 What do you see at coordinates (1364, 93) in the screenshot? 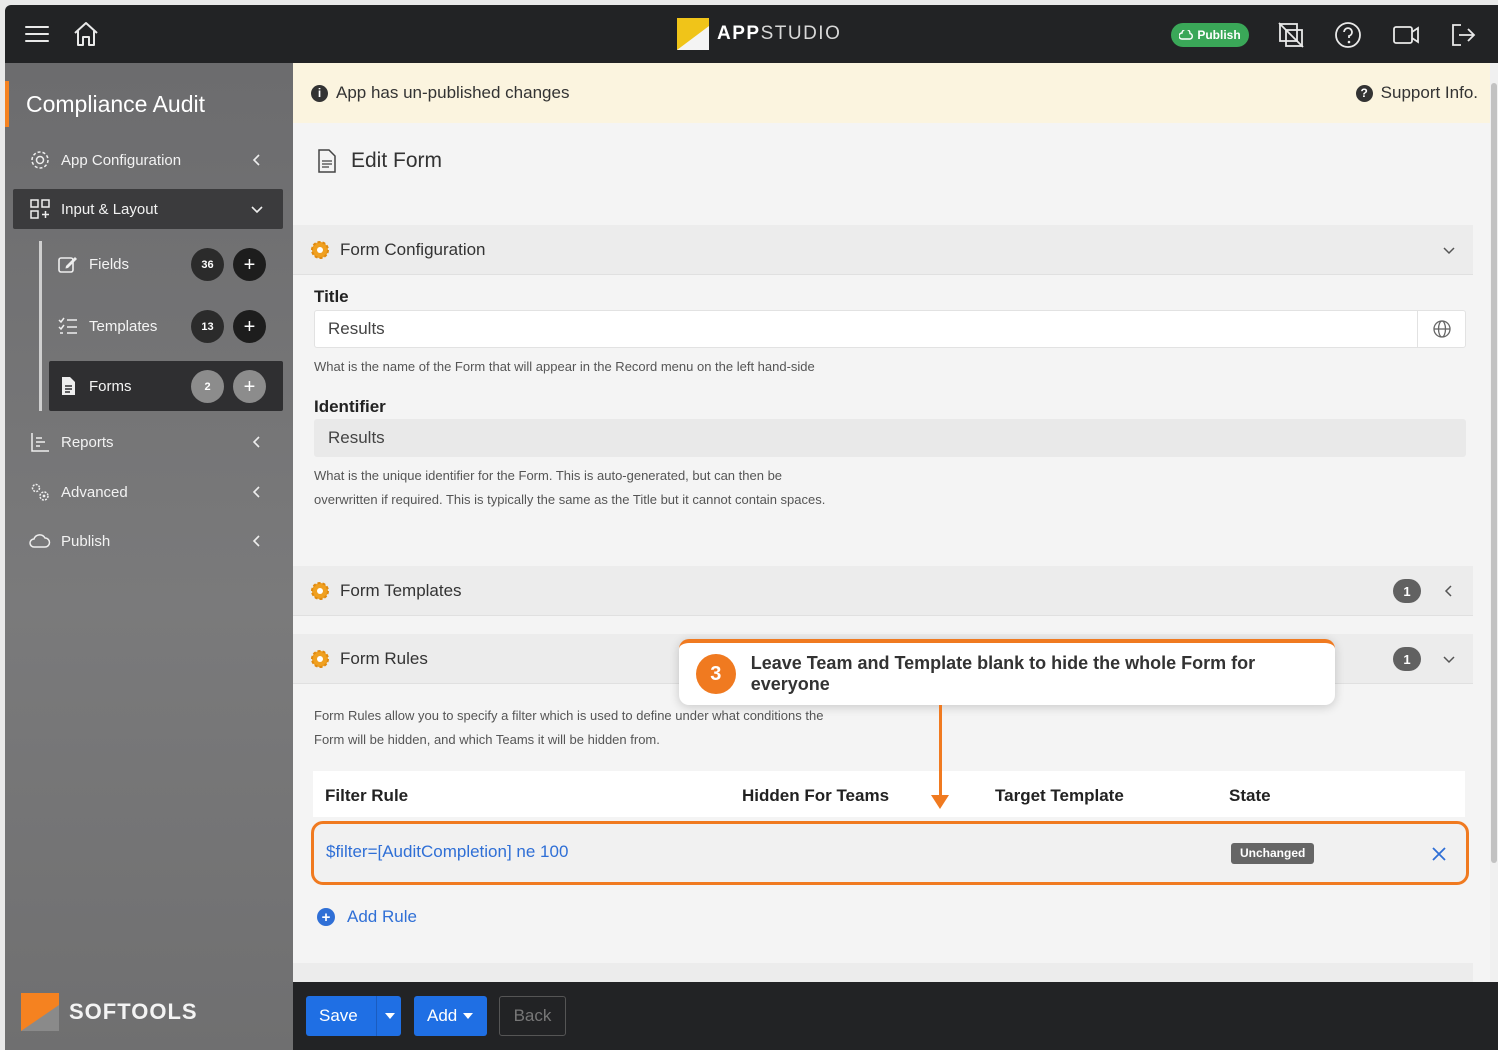
I see `question-icon: ?` at bounding box center [1364, 93].